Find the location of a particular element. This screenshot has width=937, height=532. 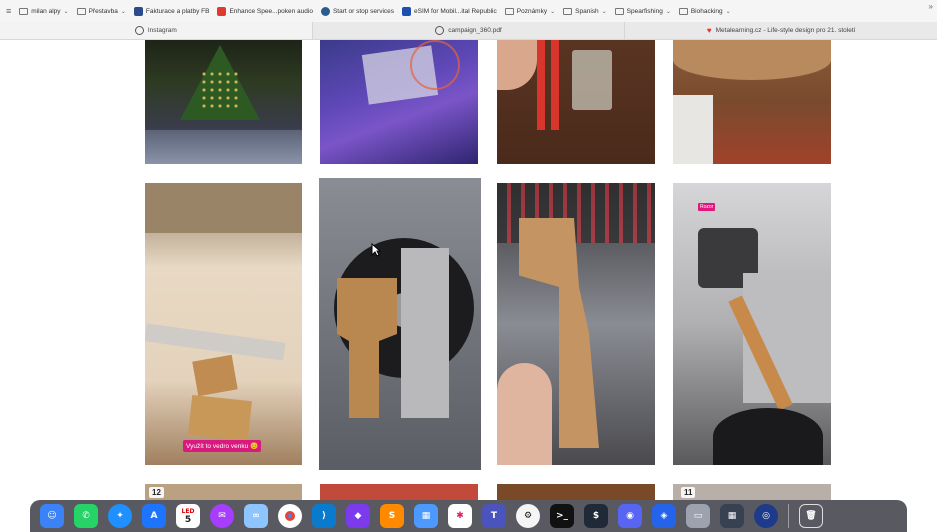

cables-image is located at coordinates (435, 65).